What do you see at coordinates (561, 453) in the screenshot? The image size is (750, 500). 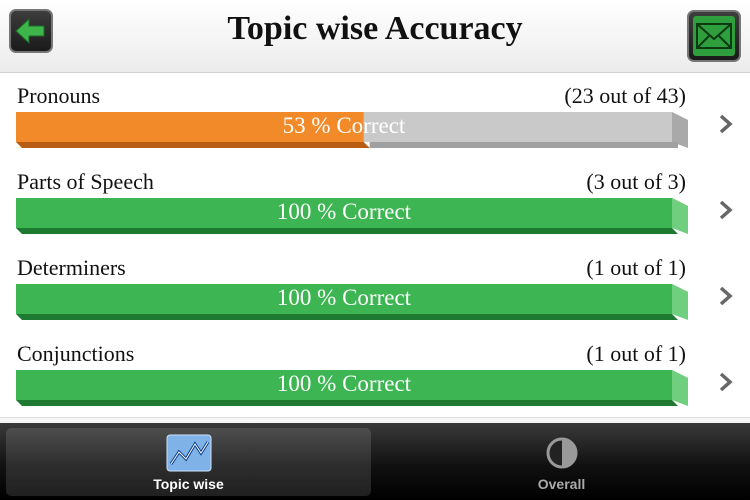 I see `half-circle-icon` at bounding box center [561, 453].